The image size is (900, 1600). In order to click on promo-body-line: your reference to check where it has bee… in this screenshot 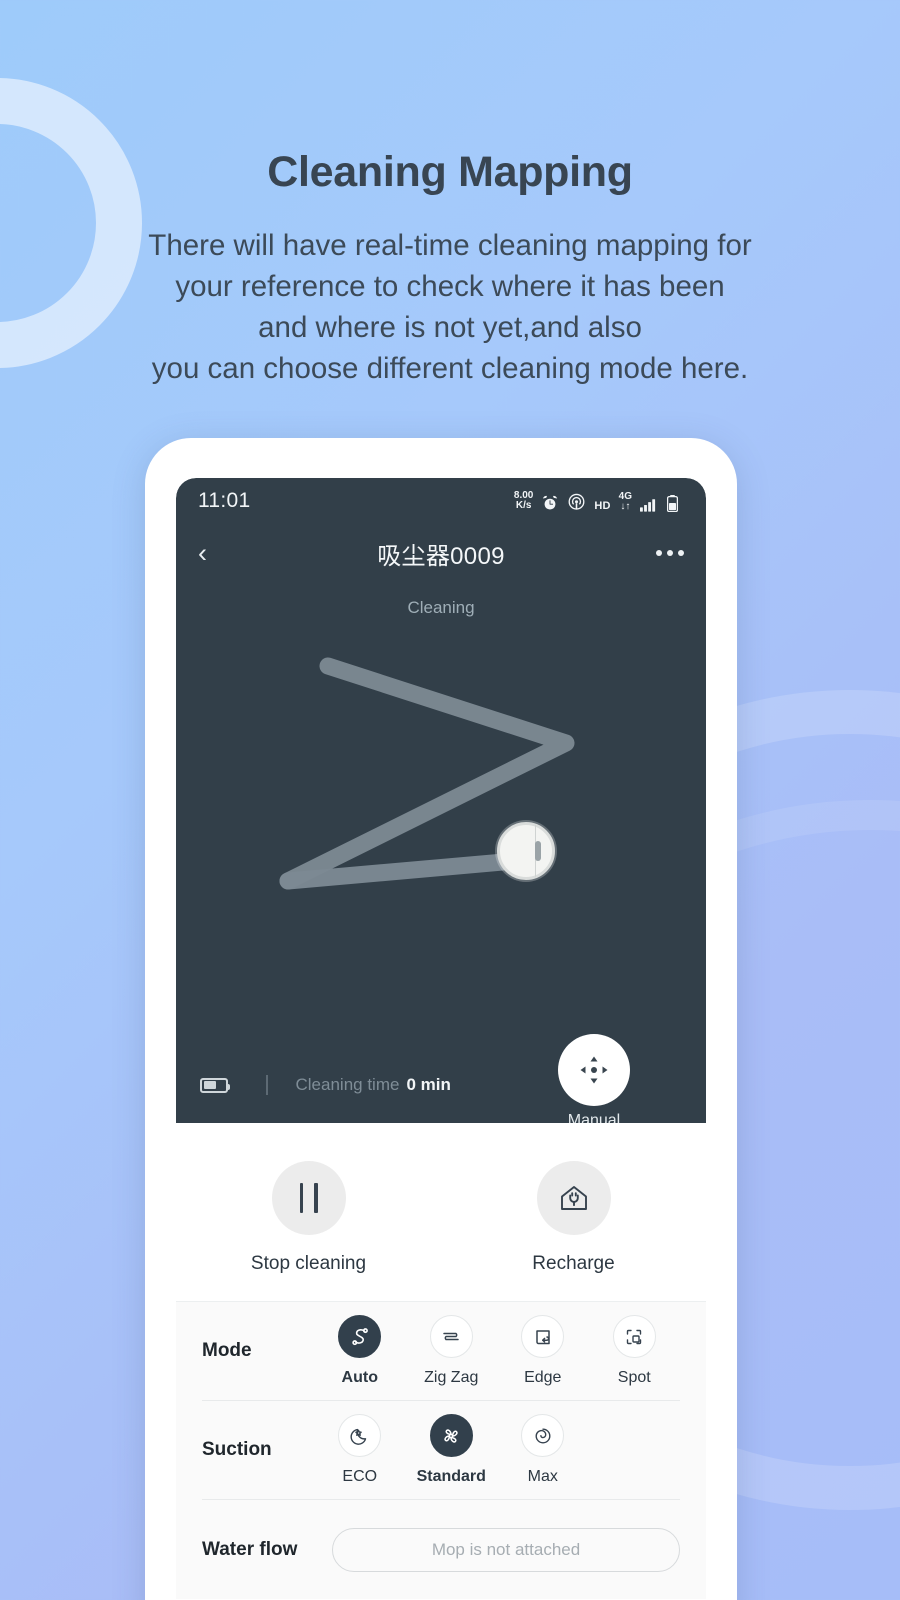, I will do `click(450, 286)`.